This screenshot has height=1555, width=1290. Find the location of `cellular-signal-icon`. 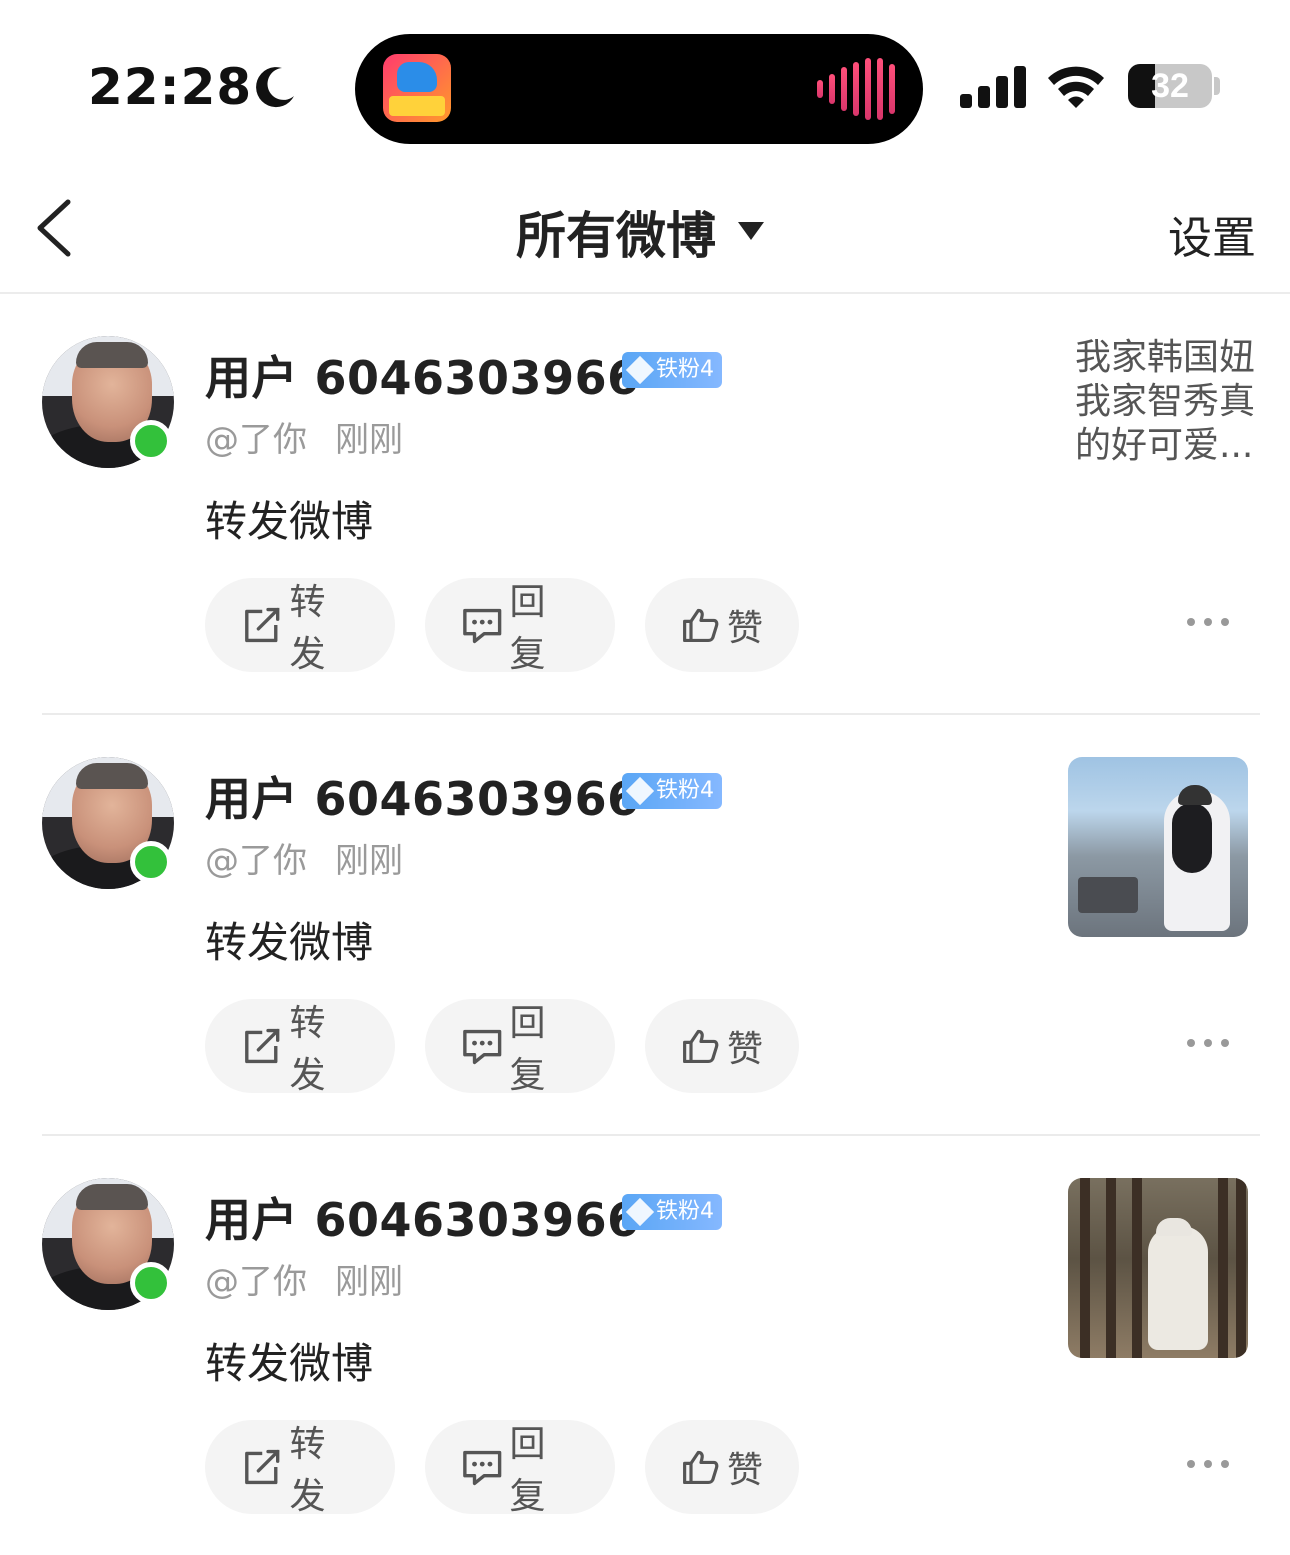

cellular-signal-icon is located at coordinates (993, 87).